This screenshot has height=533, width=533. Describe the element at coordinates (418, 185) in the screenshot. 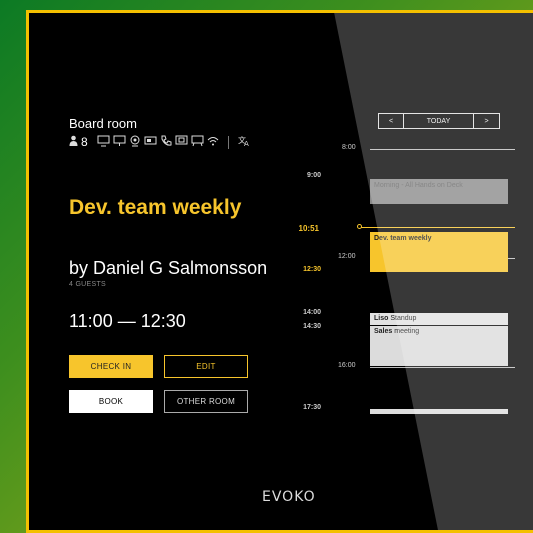

I see `event-title: Morning - All Hands on Deck` at that location.